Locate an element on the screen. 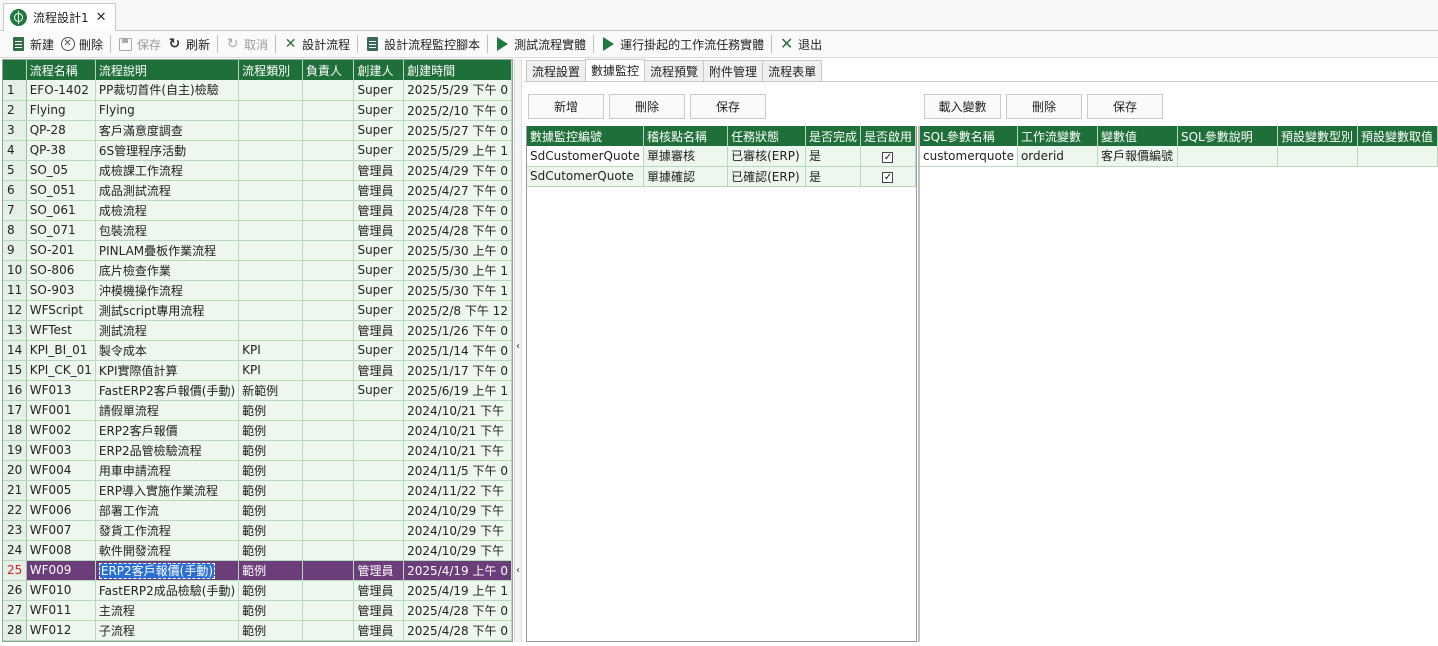 The image size is (1438, 646). flow-desc-cell: 包裝流程 is located at coordinates (167, 230).